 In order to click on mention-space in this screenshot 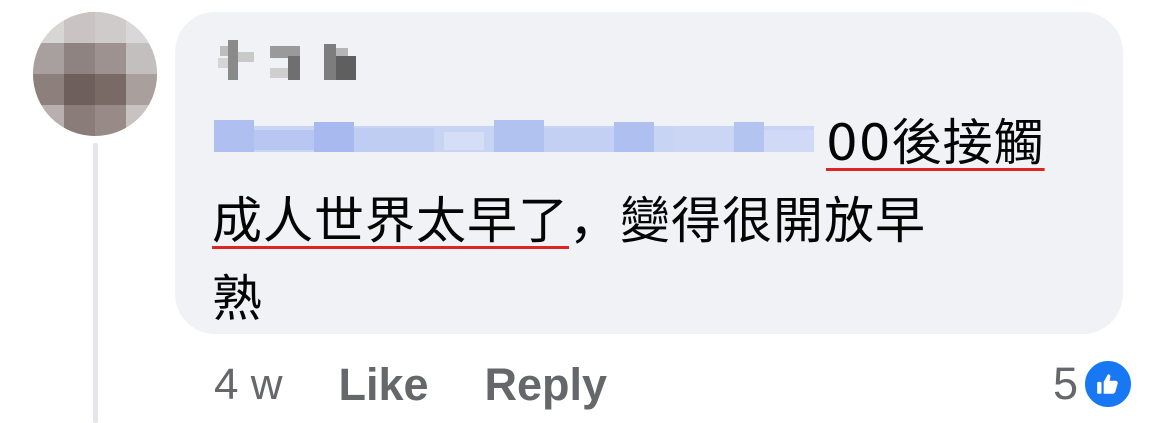, I will do `click(519, 155)`.